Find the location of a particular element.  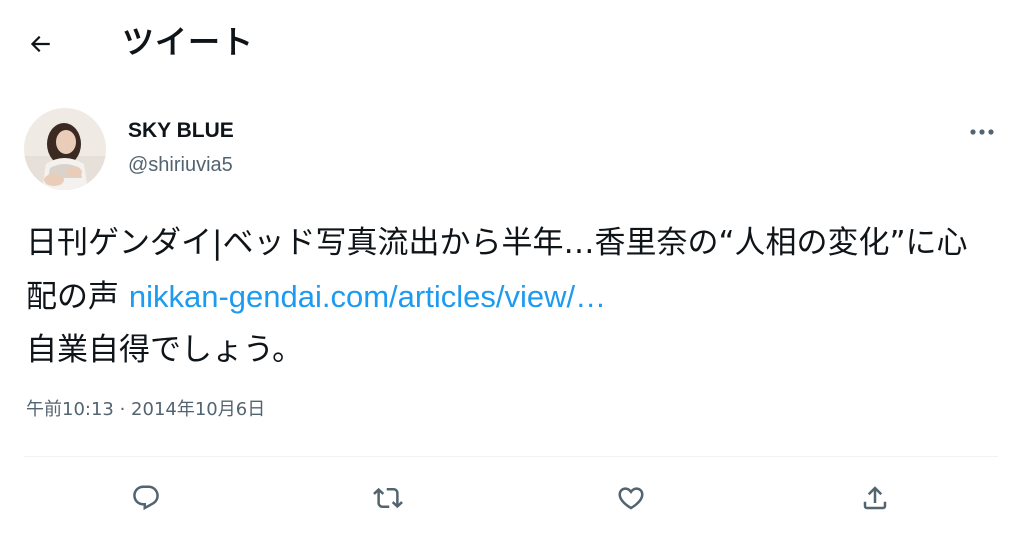

author-avatar is located at coordinates (65, 149).